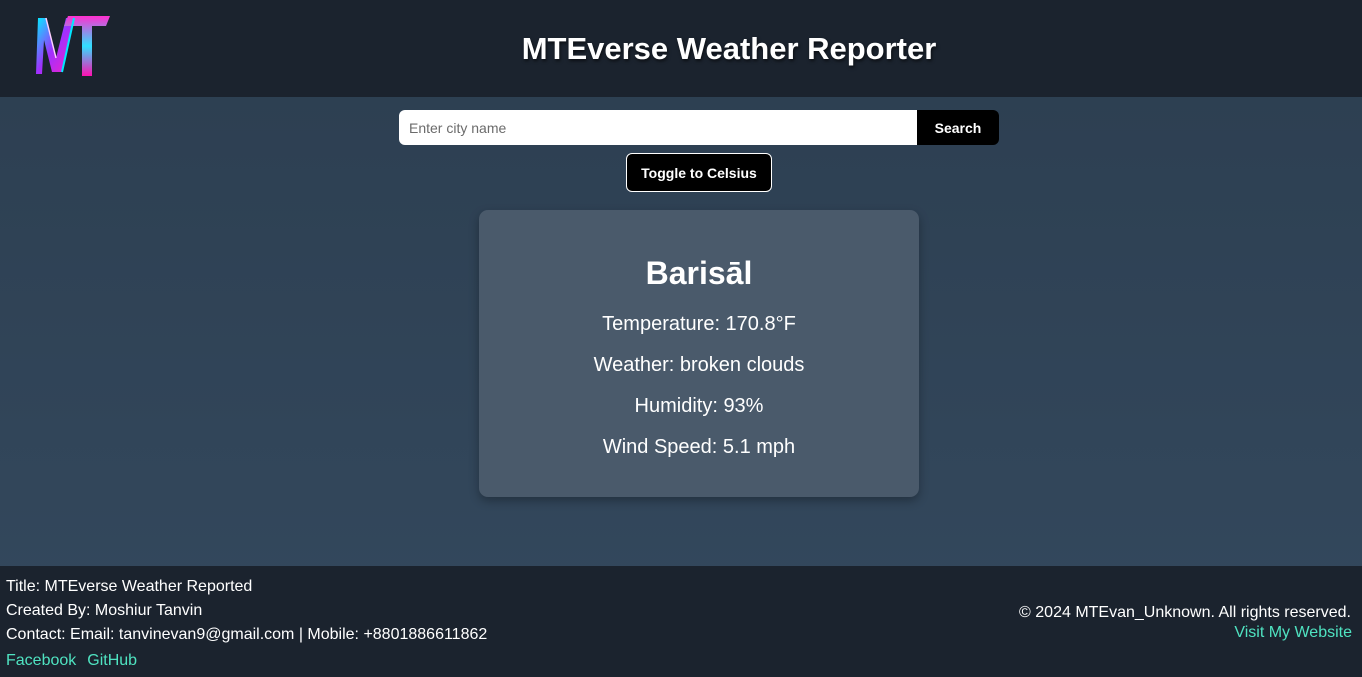 The height and width of the screenshot is (677, 1362). What do you see at coordinates (699, 273) in the screenshot?
I see `city-name: Barisāl` at bounding box center [699, 273].